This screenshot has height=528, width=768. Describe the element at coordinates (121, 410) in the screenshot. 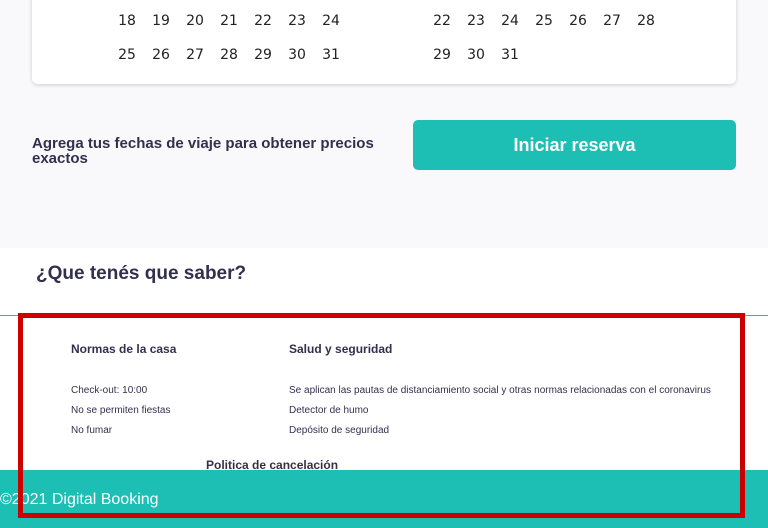

I see `house-rule-item: No se permiten fiestas` at that location.